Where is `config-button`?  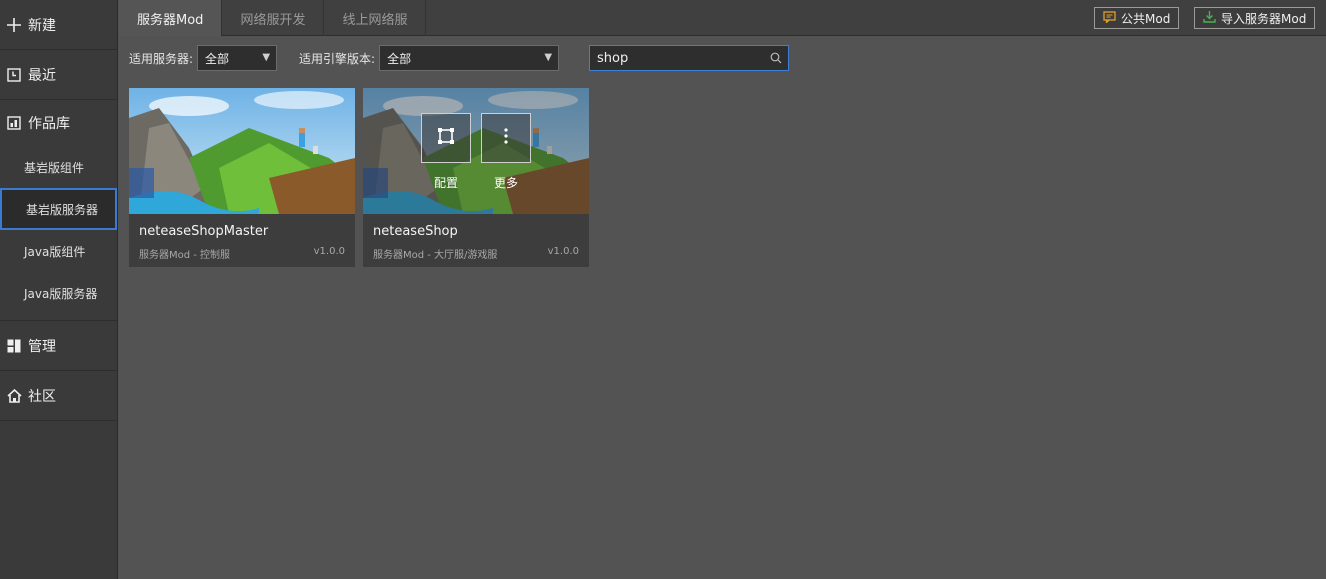
config-button is located at coordinates (446, 138).